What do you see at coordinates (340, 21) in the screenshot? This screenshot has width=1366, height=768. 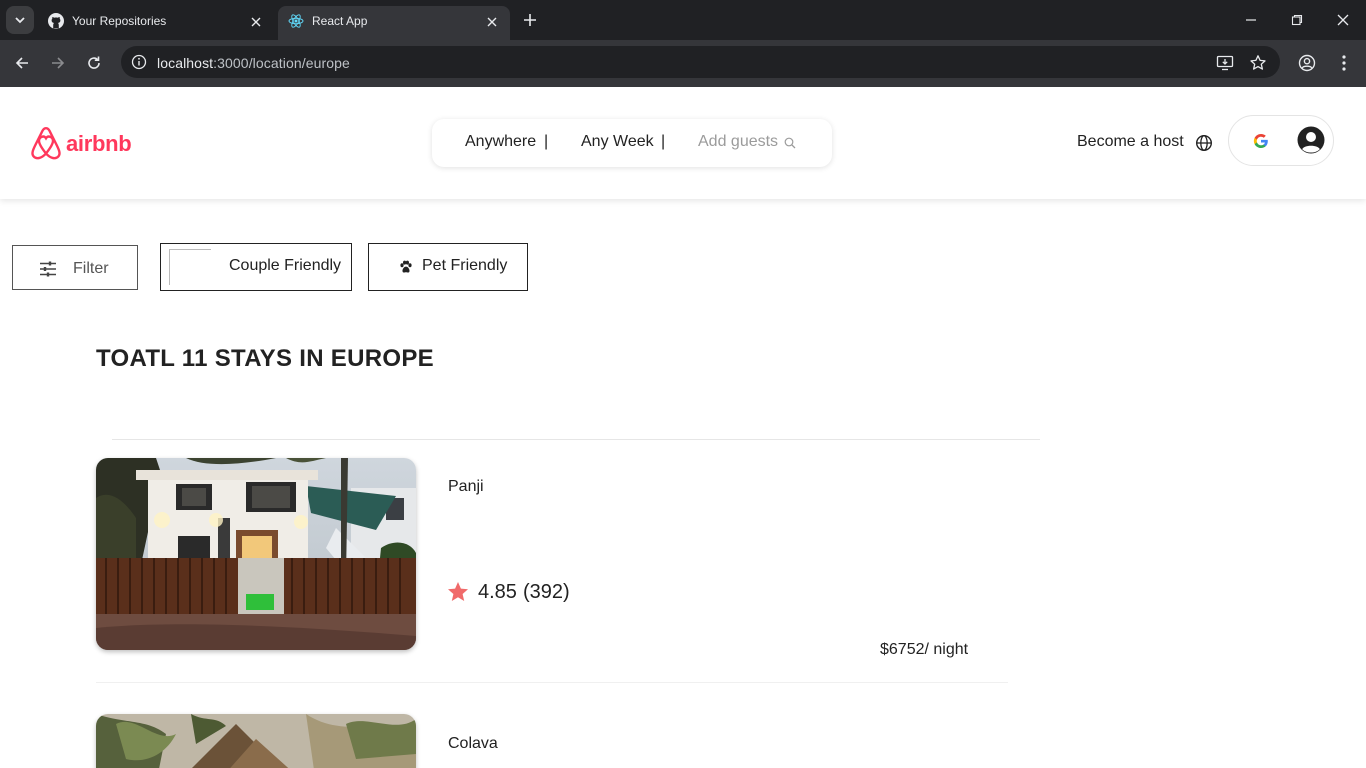 I see `tab-title: React App` at bounding box center [340, 21].